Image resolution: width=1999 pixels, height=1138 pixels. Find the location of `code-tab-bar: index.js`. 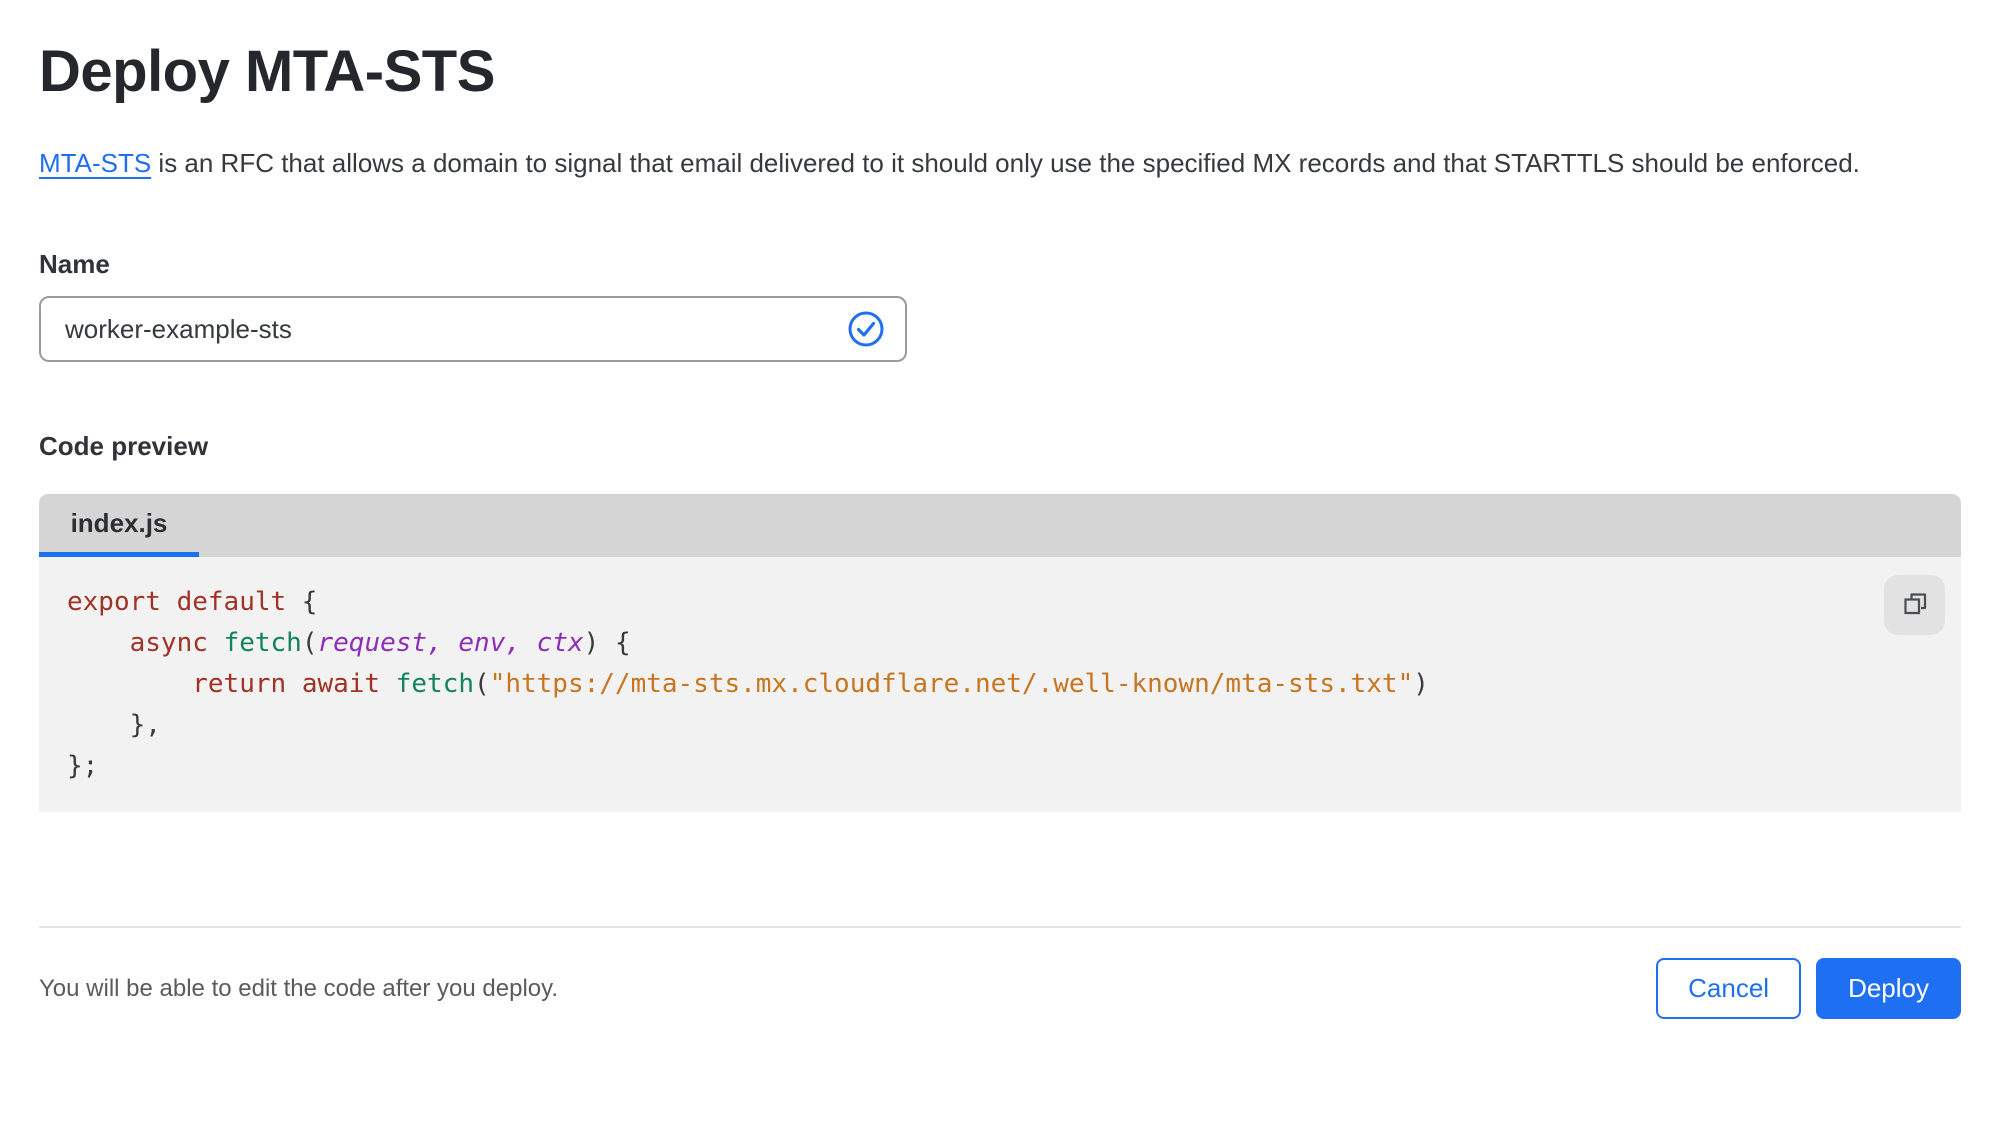

code-tab-bar: index.js is located at coordinates (1000, 525).